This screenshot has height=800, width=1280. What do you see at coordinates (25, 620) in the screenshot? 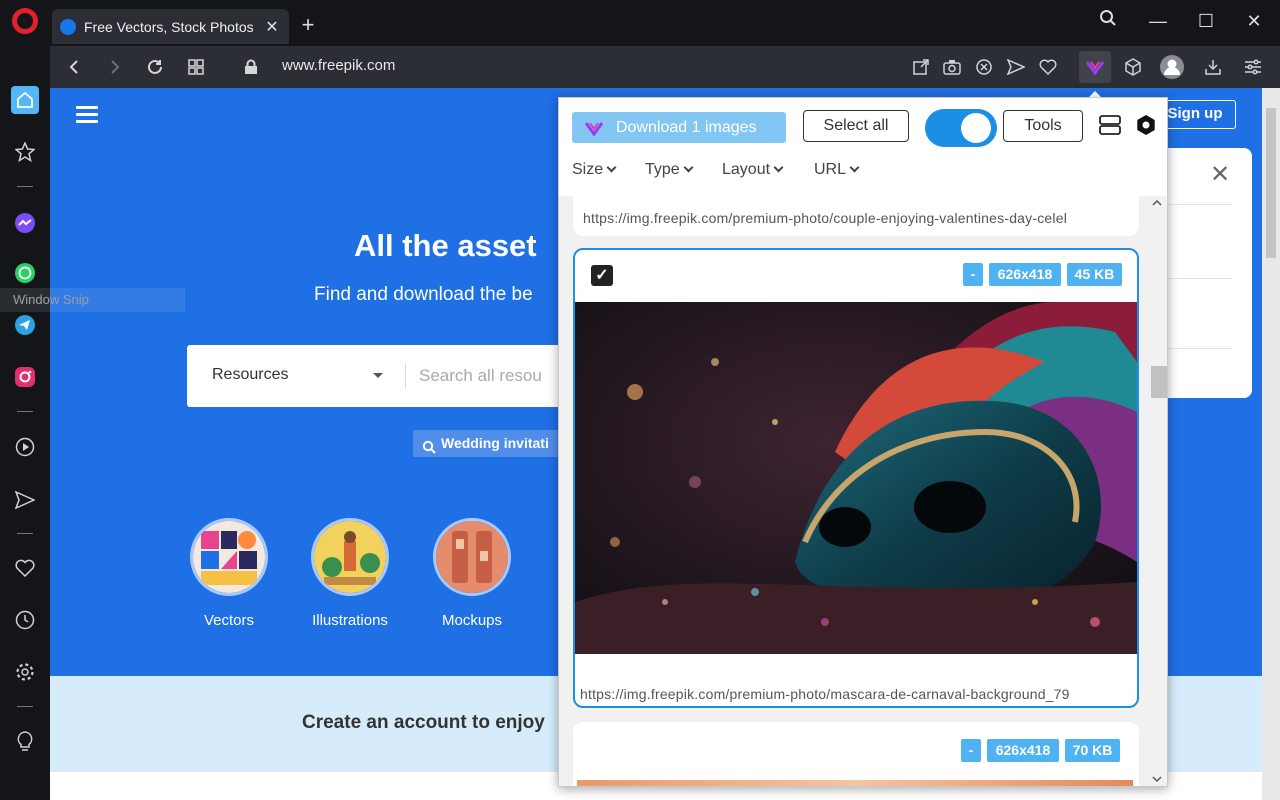
I see `history-clock-icon` at bounding box center [25, 620].